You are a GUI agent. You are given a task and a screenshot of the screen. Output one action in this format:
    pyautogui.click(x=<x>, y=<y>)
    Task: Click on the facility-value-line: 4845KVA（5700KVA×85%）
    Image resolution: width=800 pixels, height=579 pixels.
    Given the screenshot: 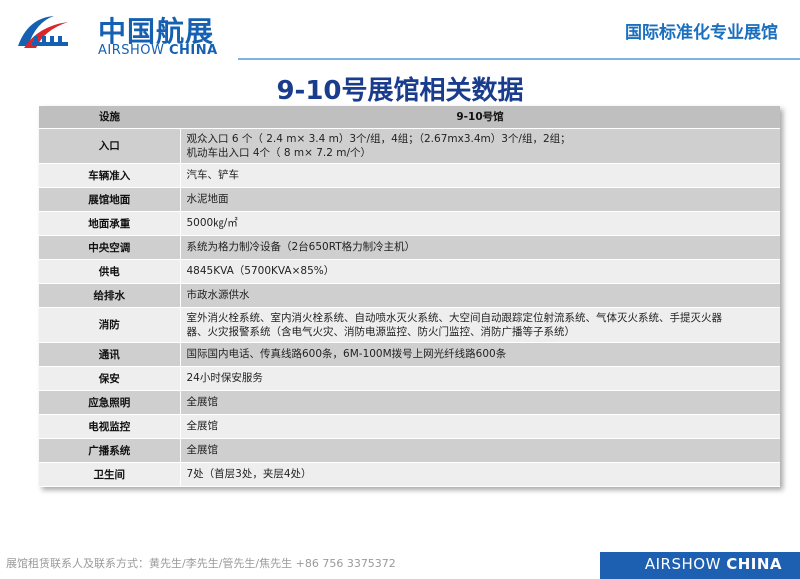 What is the action you would take?
    pyautogui.click(x=260, y=271)
    